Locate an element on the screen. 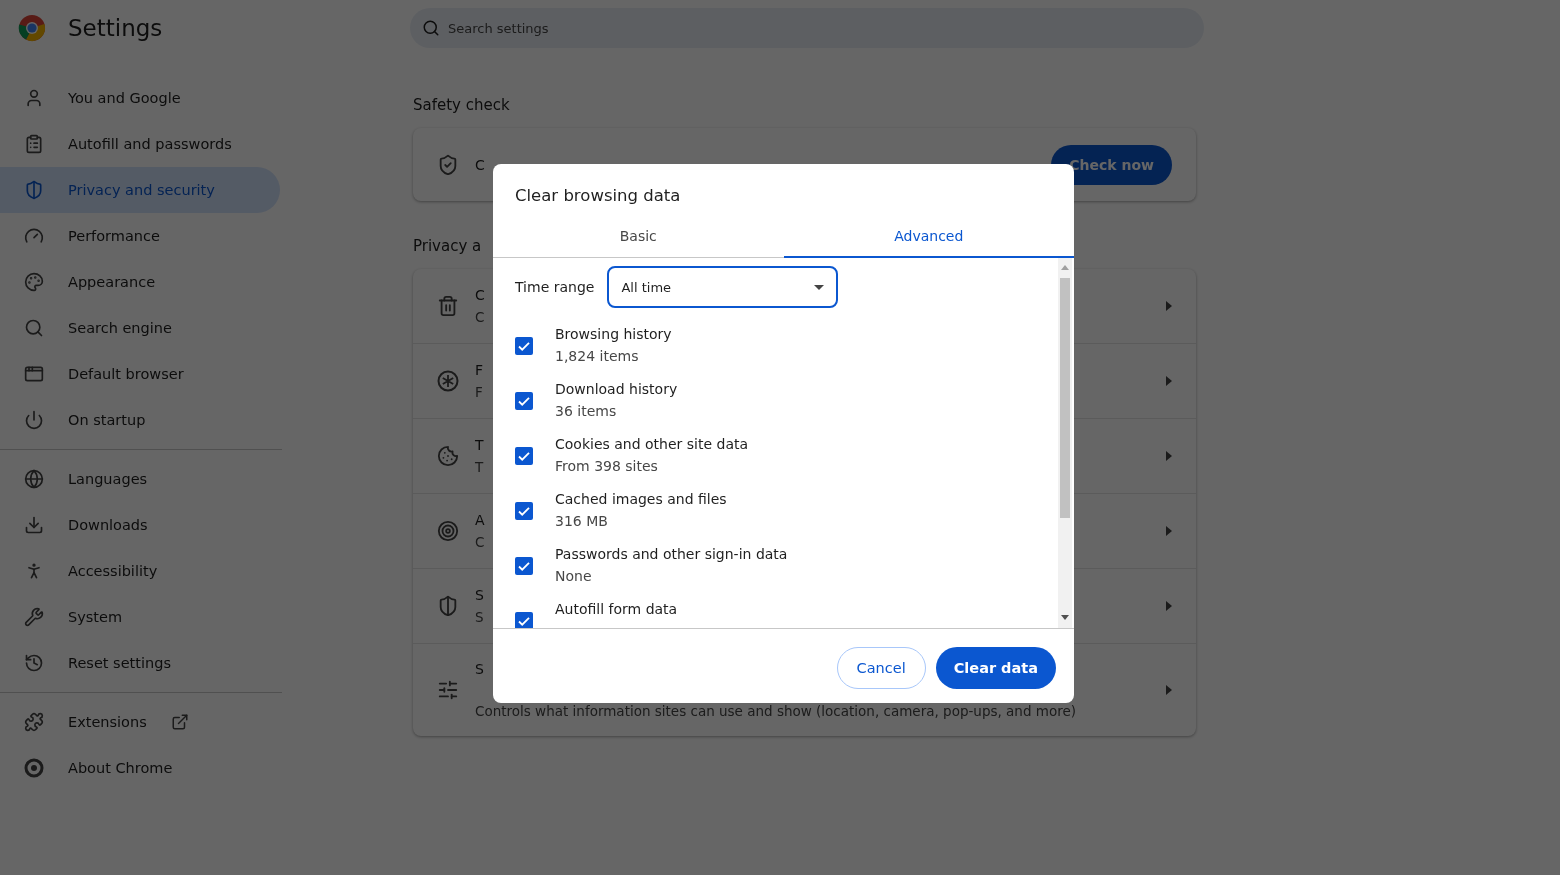  row-description: F is located at coordinates (479, 392).